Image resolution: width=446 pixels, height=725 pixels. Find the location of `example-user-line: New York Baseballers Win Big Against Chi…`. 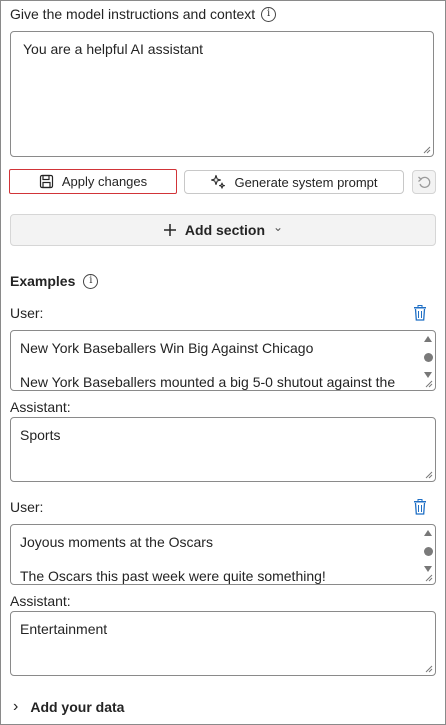

example-user-line: New York Baseballers Win Big Against Chi… is located at coordinates (167, 348).